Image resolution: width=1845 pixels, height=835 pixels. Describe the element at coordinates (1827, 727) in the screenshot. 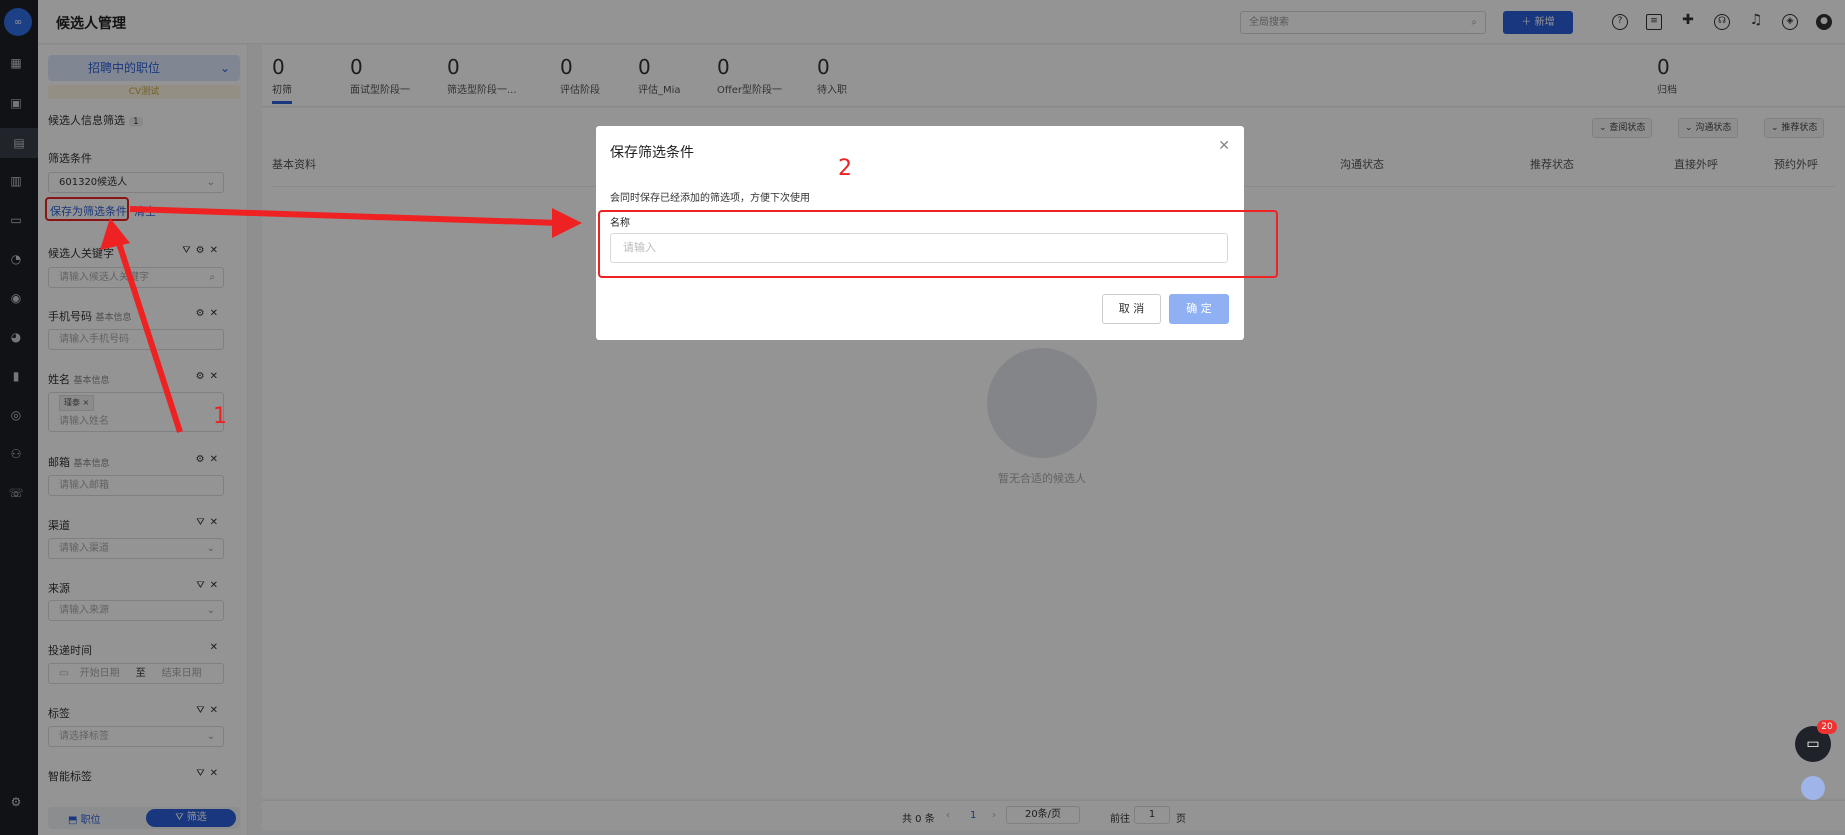

I see `chat-badge: 20` at that location.